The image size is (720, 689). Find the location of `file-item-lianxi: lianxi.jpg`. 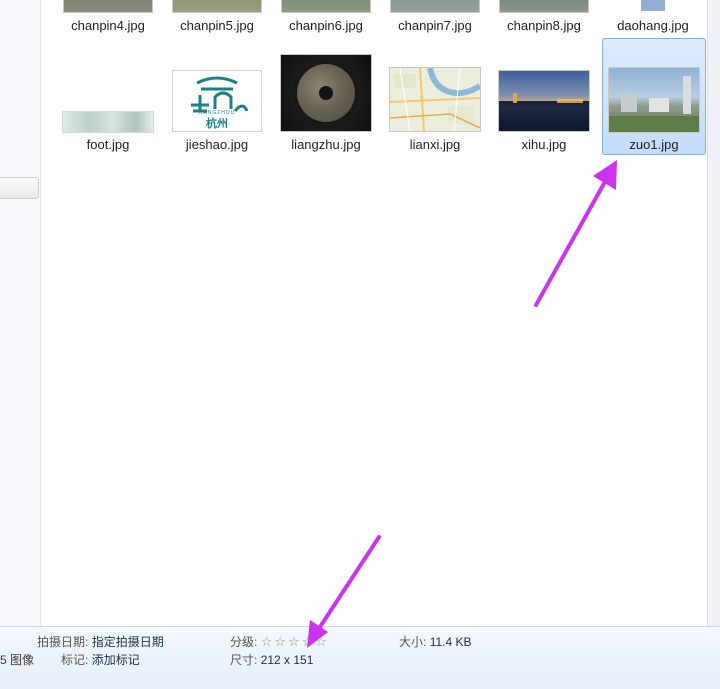

file-item-lianxi: lianxi.jpg is located at coordinates (435, 103).